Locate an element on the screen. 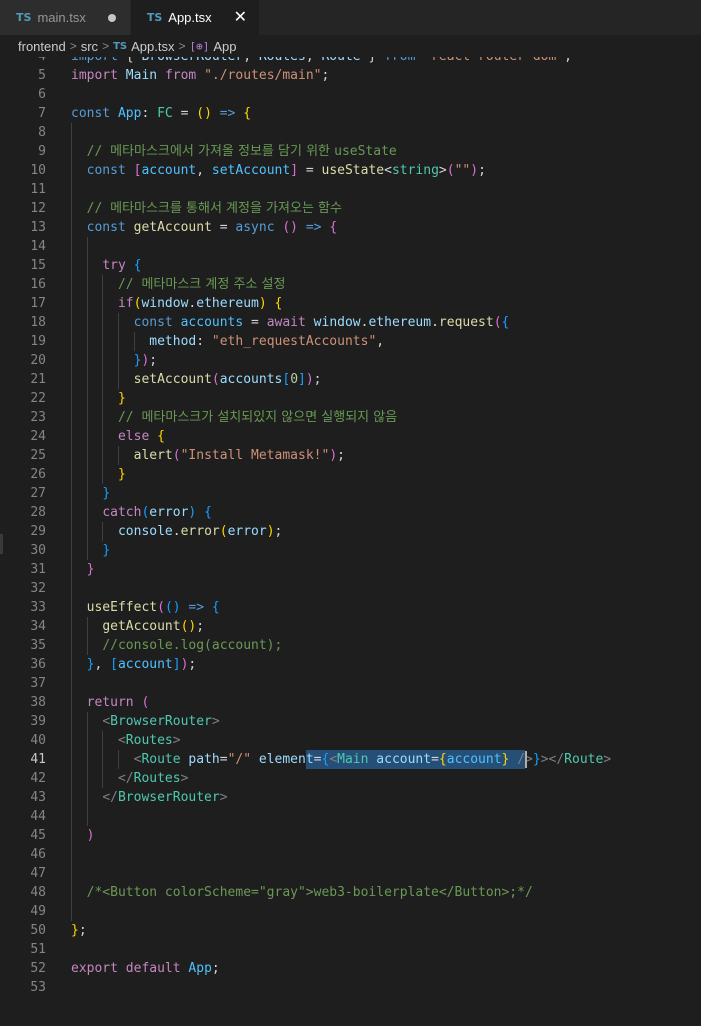 The height and width of the screenshot is (1026, 701). line-number: 27 is located at coordinates (38, 493).